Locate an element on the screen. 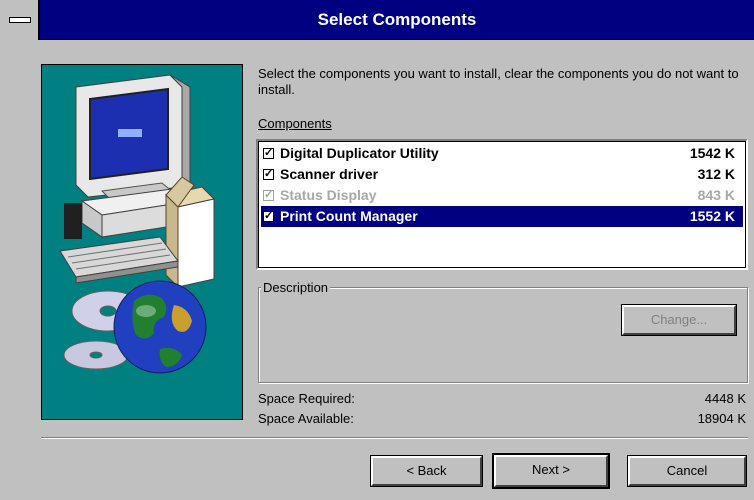  window-title: Select Components is located at coordinates (397, 19).